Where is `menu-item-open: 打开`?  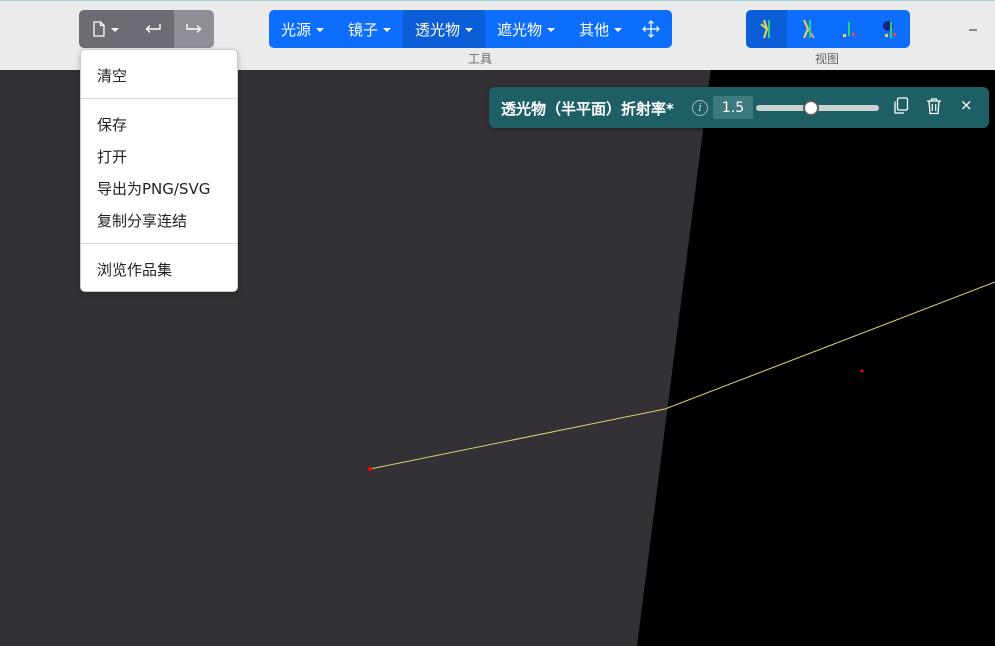
menu-item-open: 打开 is located at coordinates (112, 156).